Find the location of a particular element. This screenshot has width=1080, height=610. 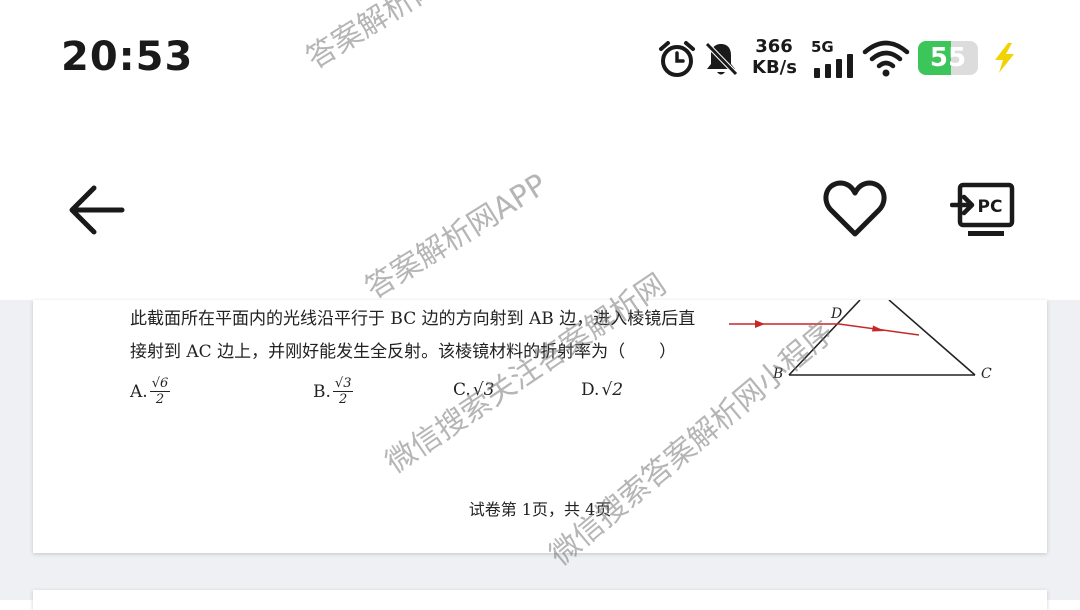

heart-icon is located at coordinates (855, 208).